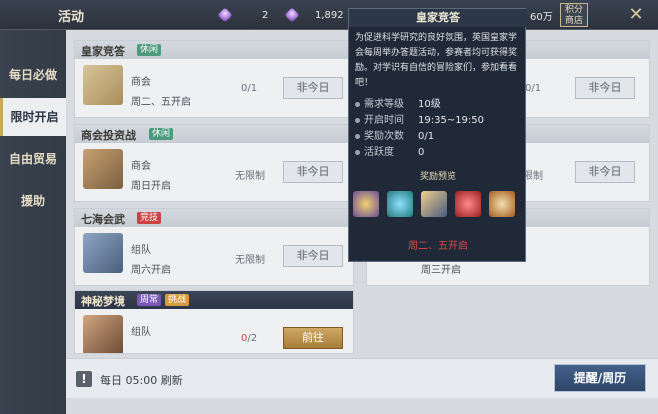 The width and height of the screenshot is (658, 414). Describe the element at coordinates (214, 163) in the screenshot. I see `activity-card: 商会投资战 休闲 商会 周日开启 无限制 非今日` at that location.